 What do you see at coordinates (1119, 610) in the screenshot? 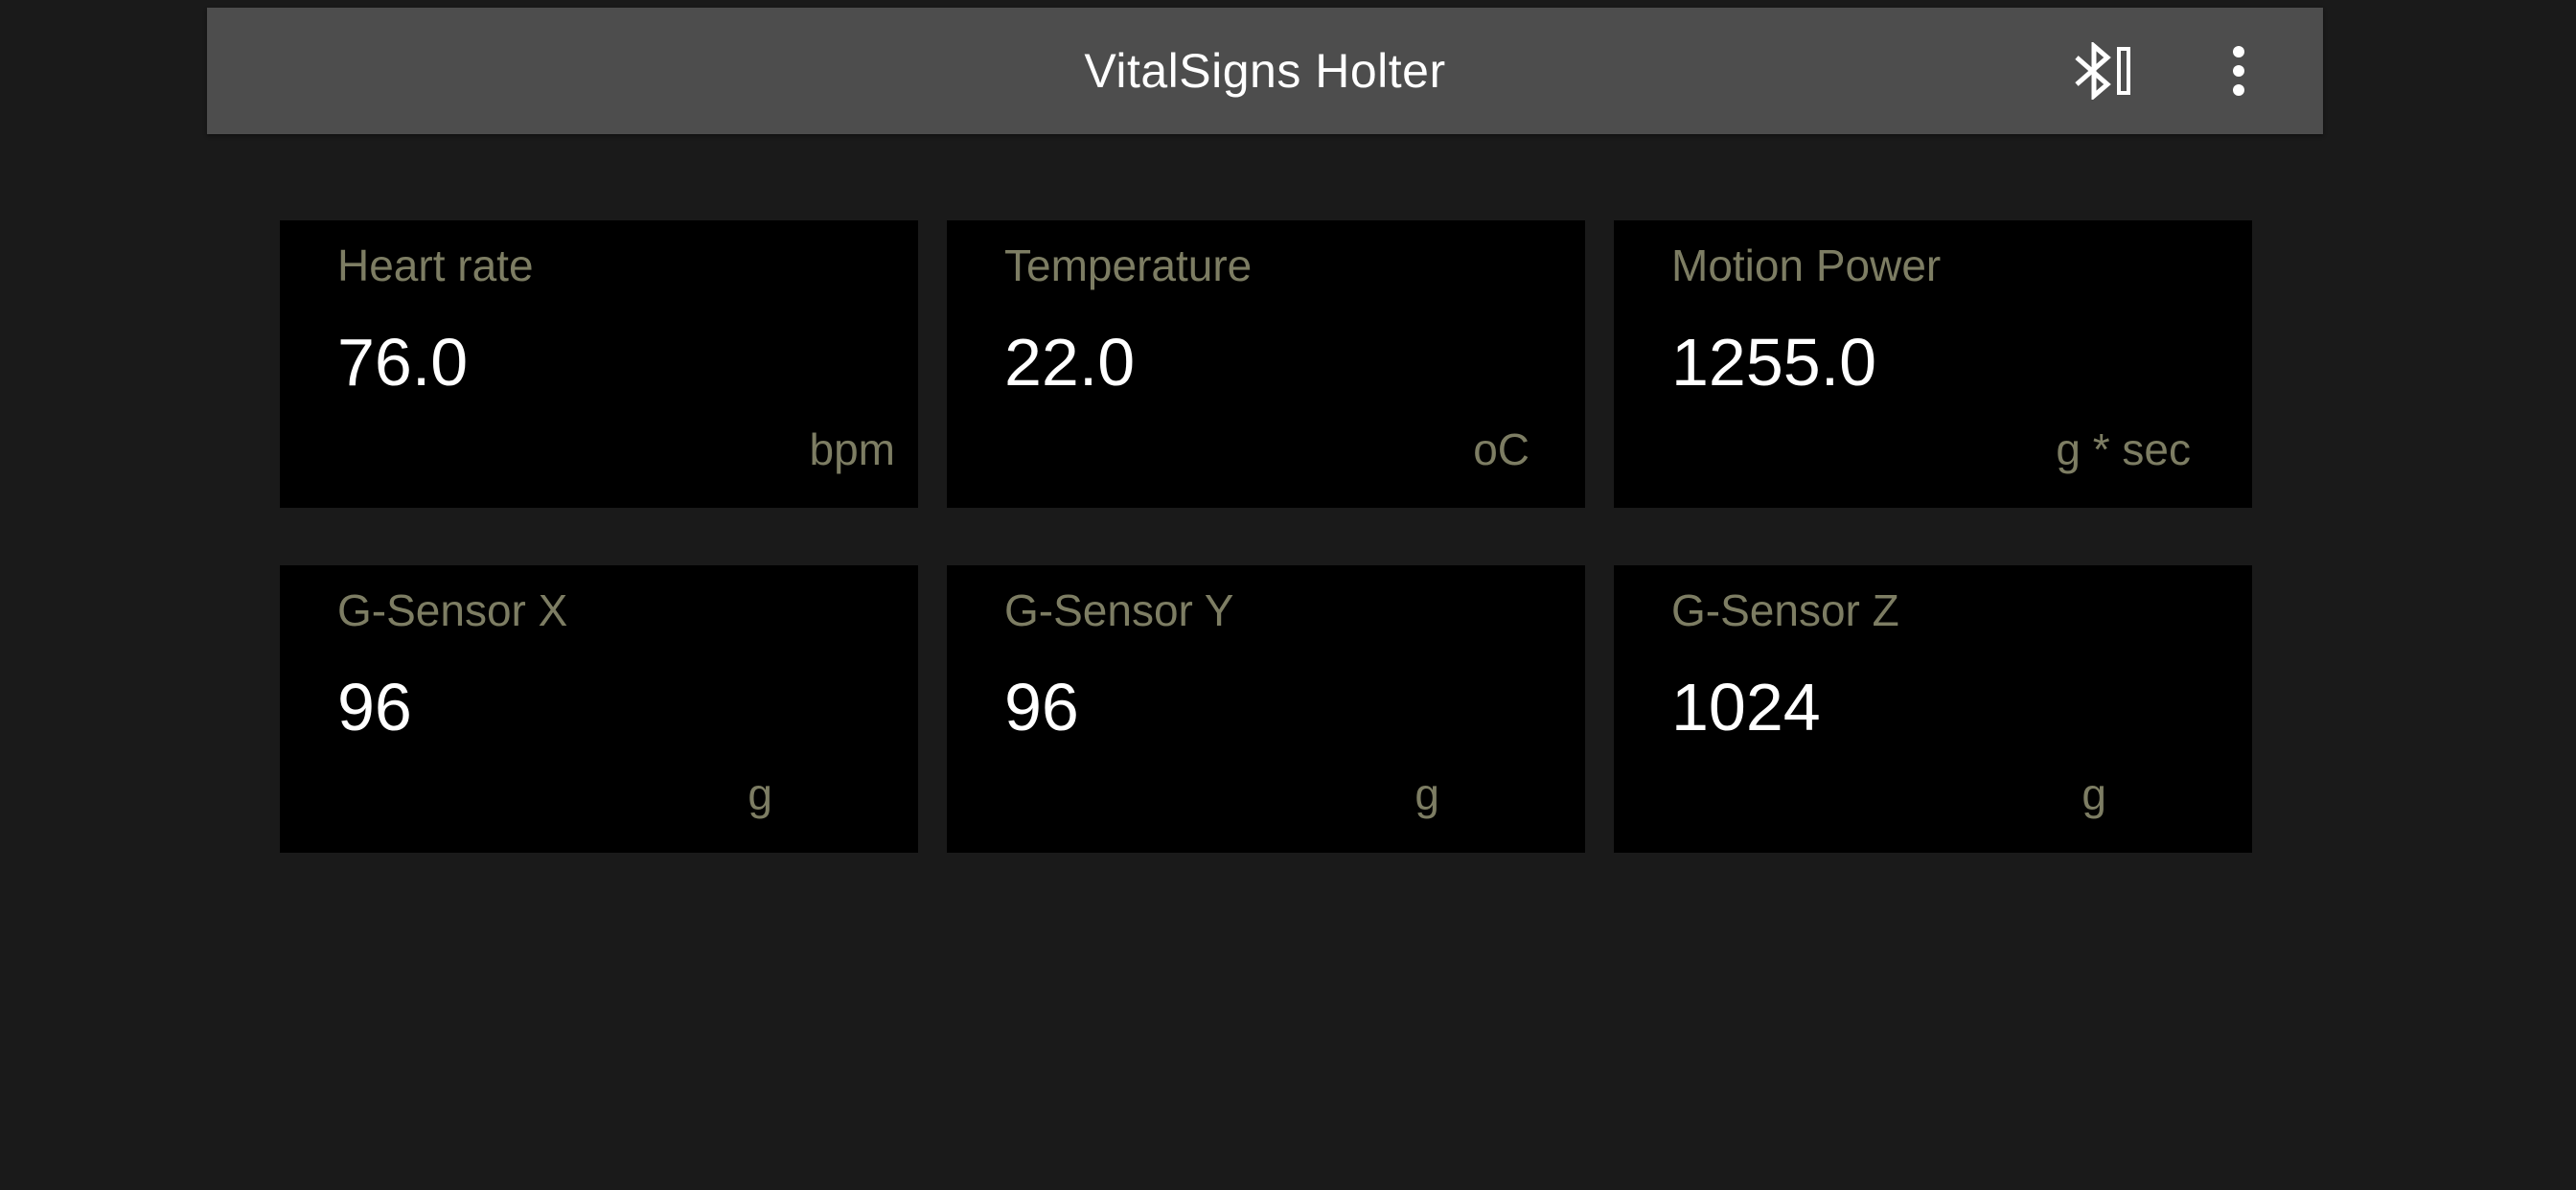
I see `tile-label: G-Sensor Y` at bounding box center [1119, 610].